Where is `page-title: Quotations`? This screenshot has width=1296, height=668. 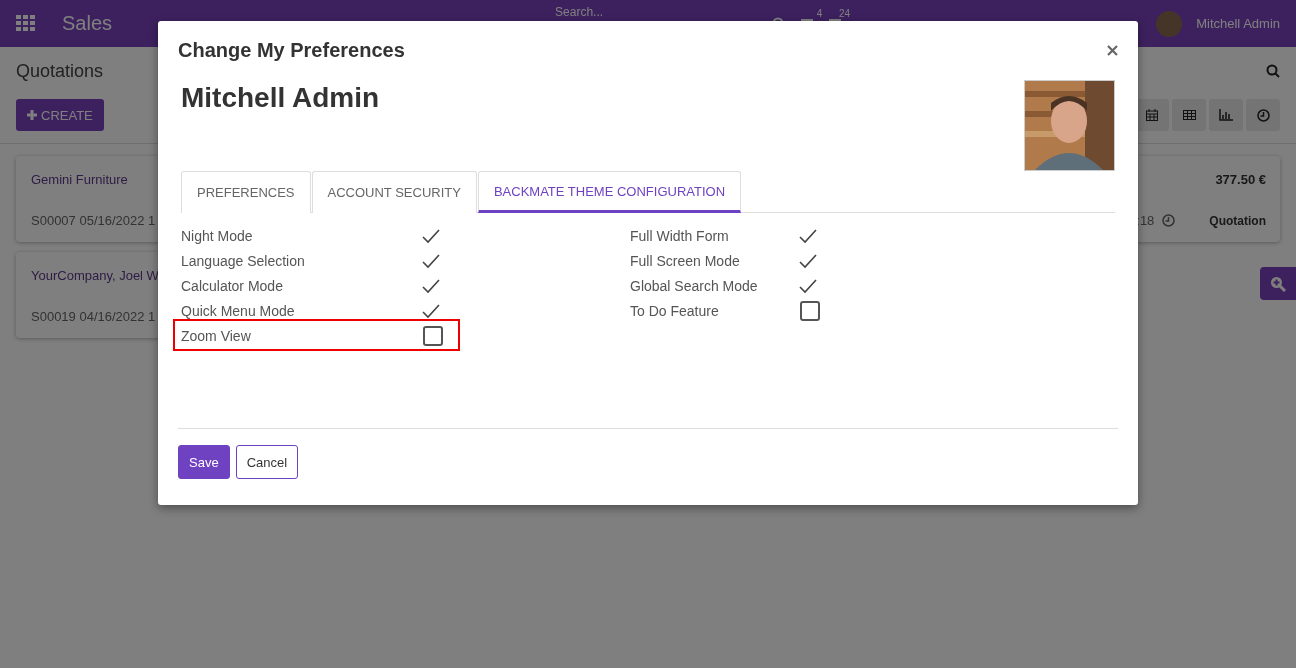
page-title: Quotations is located at coordinates (60, 71).